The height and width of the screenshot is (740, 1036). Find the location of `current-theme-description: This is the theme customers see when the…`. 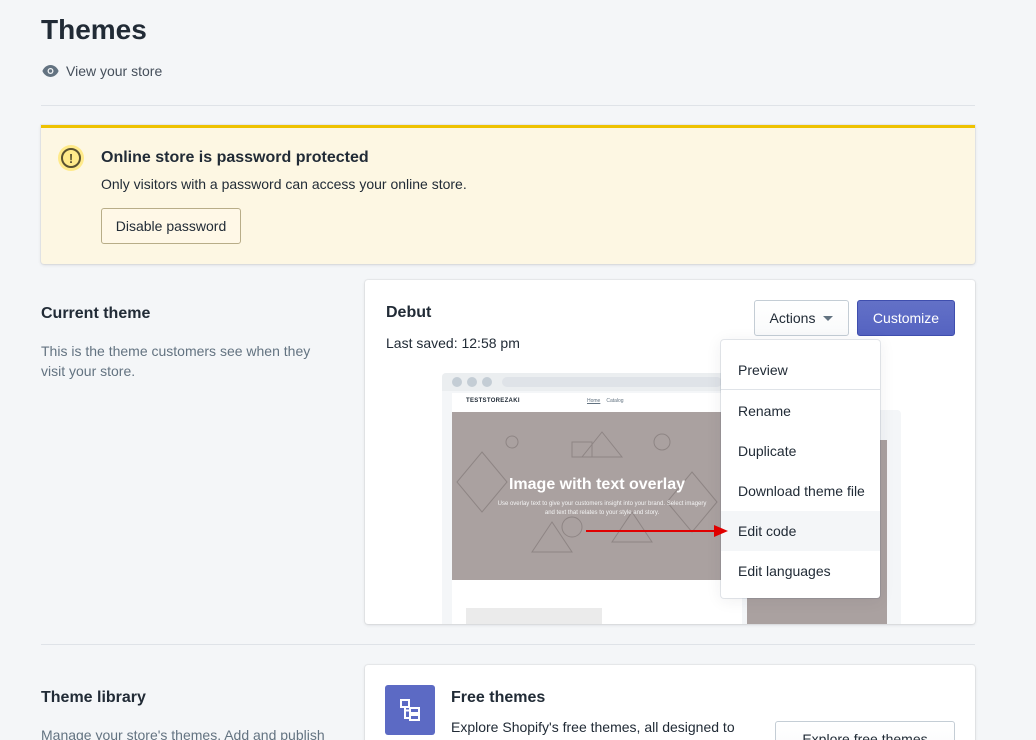

current-theme-description: This is the theme customers see when the… is located at coordinates (176, 361).